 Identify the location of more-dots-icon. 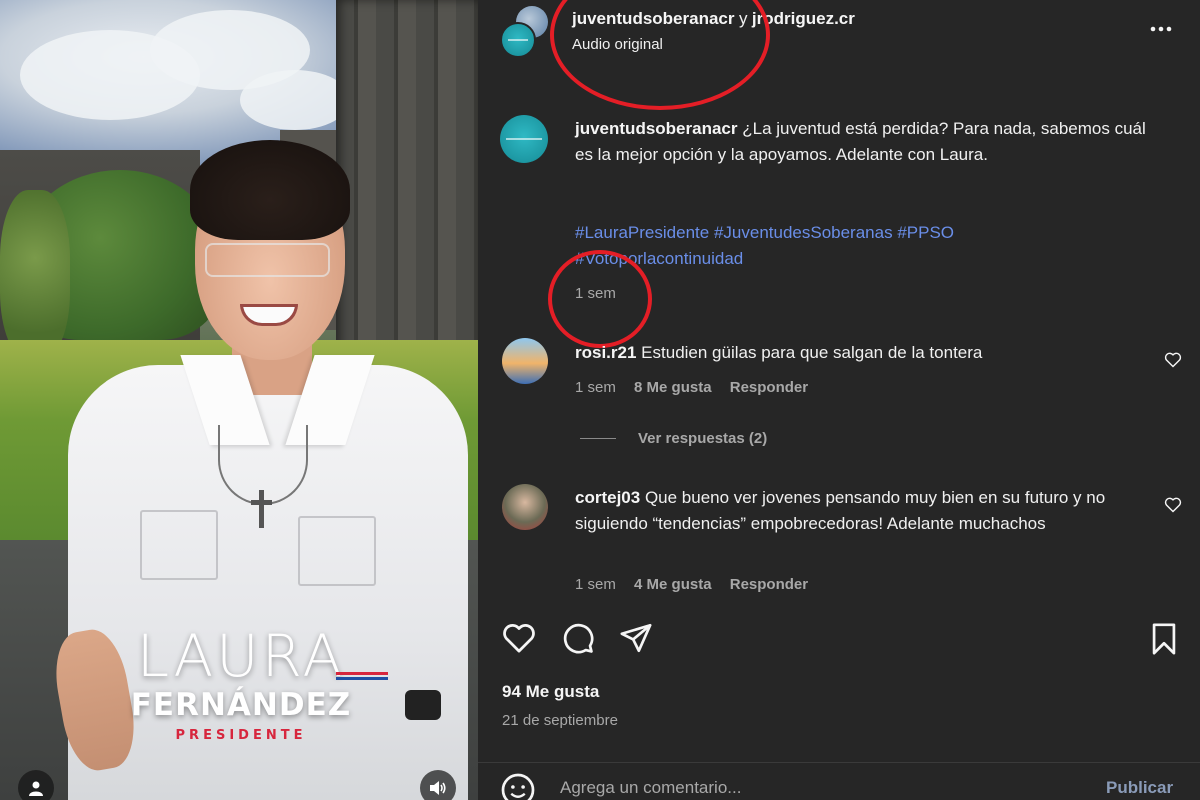
(1161, 29).